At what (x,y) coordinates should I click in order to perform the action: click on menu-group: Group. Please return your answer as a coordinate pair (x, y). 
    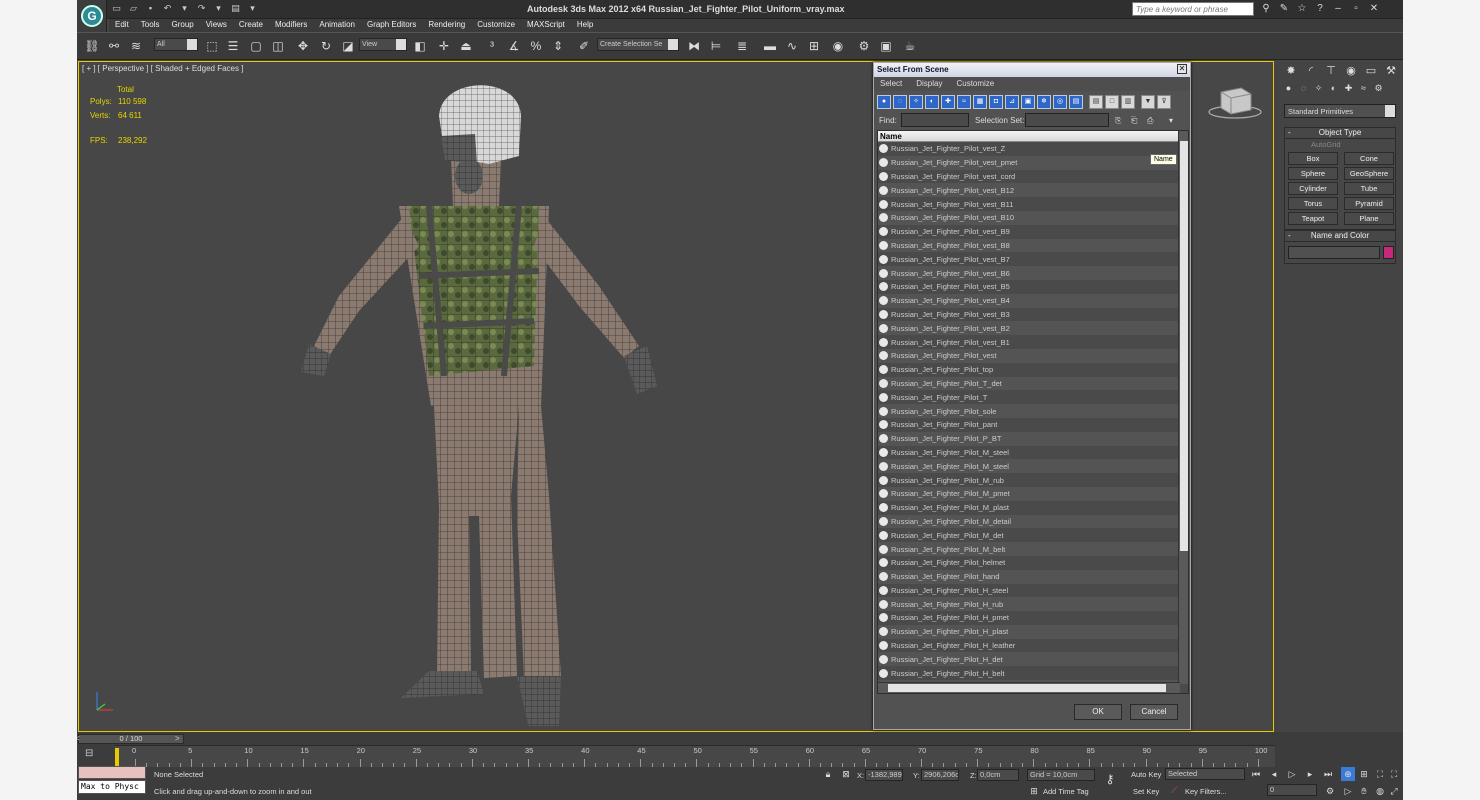
    Looking at the image, I should click on (182, 25).